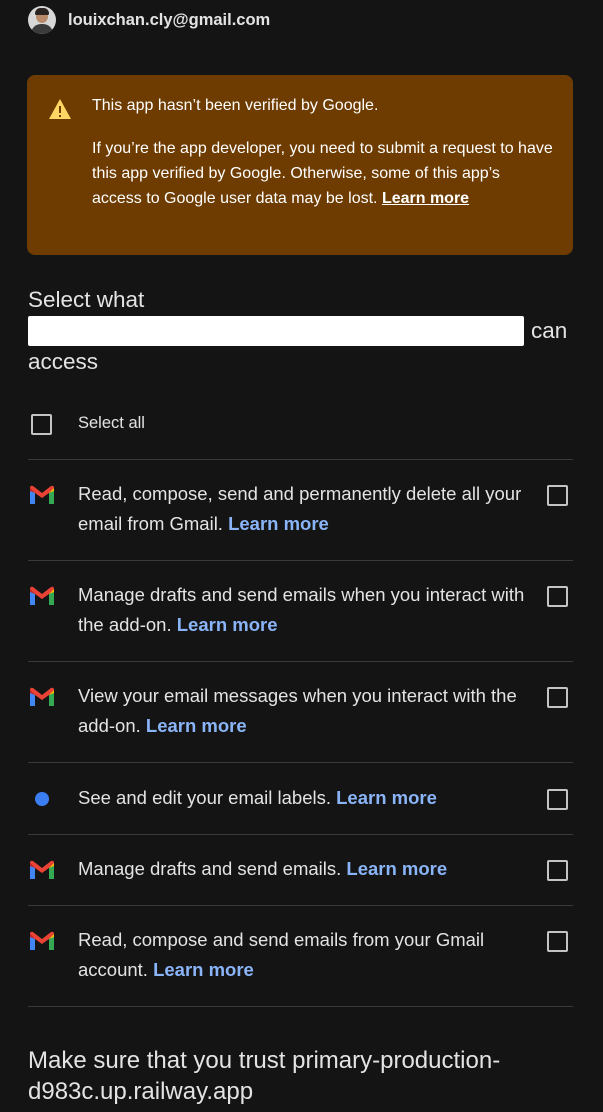  Describe the element at coordinates (111, 423) in the screenshot. I see `select-all-label: Select all` at that location.